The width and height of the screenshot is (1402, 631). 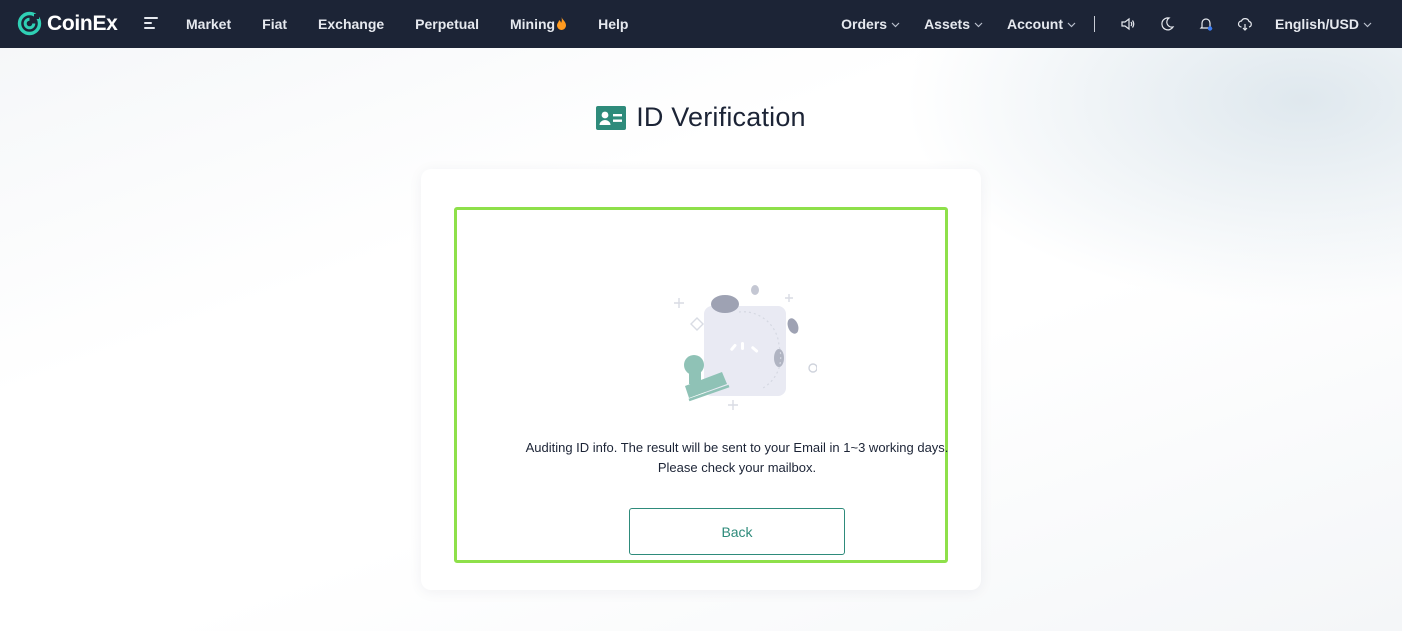 What do you see at coordinates (1106, 24) in the screenshot?
I see `user-nav: Orders Assets Account English/USD` at bounding box center [1106, 24].